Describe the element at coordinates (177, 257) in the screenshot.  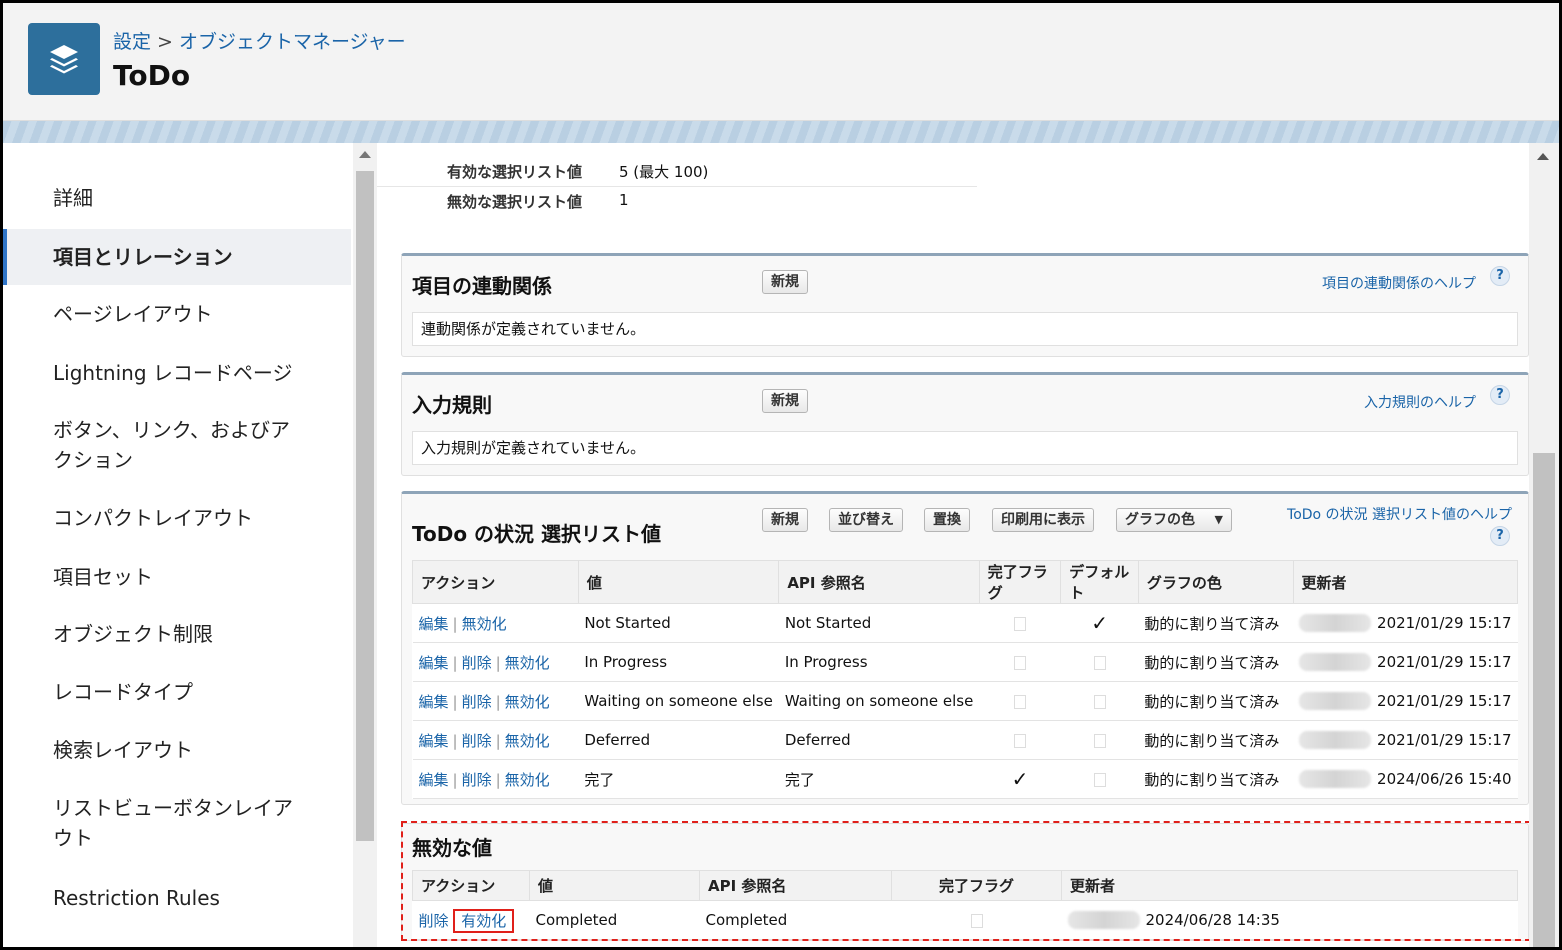
I see `sidebar-item-fields-relationships: 項目とリレーション` at that location.